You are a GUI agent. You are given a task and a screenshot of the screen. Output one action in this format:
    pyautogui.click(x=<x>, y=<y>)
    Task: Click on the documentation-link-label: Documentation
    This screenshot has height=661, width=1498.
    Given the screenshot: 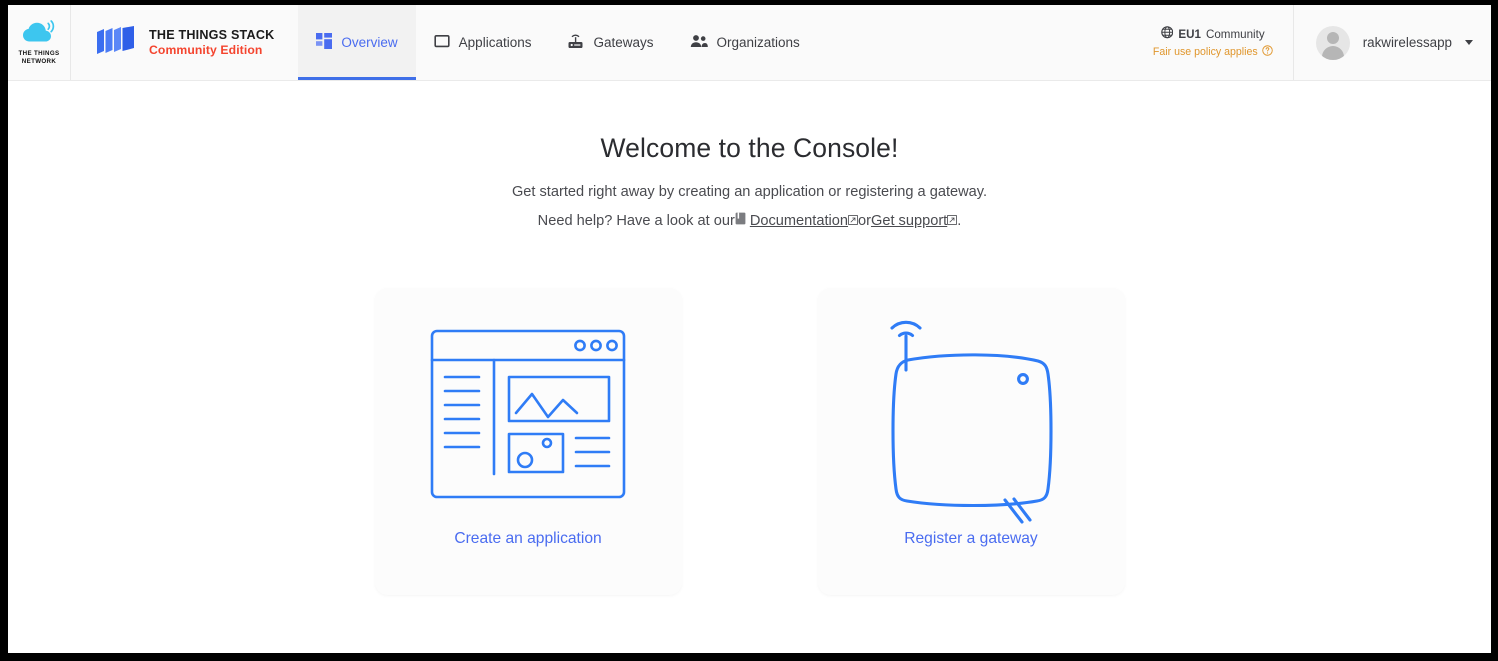 What is the action you would take?
    pyautogui.click(x=798, y=220)
    